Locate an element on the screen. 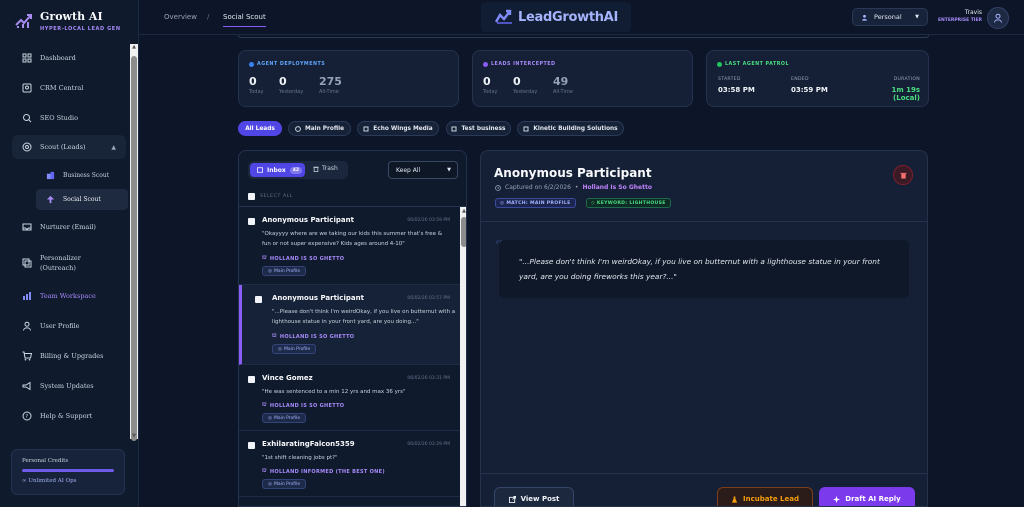 This screenshot has height=507, width=1024. account-selector: Personal ▼ is located at coordinates (890, 17).